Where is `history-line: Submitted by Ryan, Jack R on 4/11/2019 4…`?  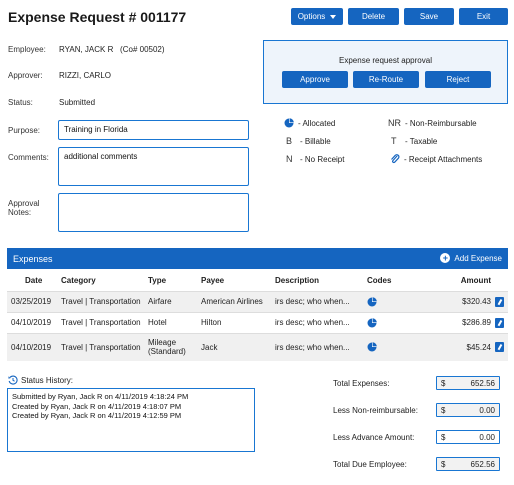
history-line: Submitted by Ryan, Jack R on 4/11/2019 4… is located at coordinates (100, 396).